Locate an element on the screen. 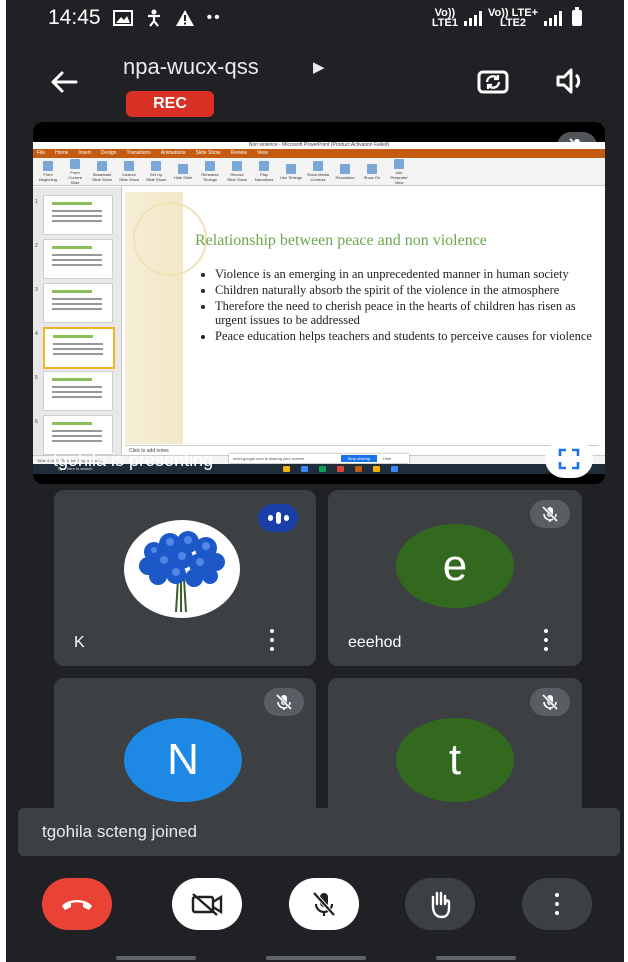 This screenshot has width=628, height=962. participant-tile-k: K is located at coordinates (185, 578).